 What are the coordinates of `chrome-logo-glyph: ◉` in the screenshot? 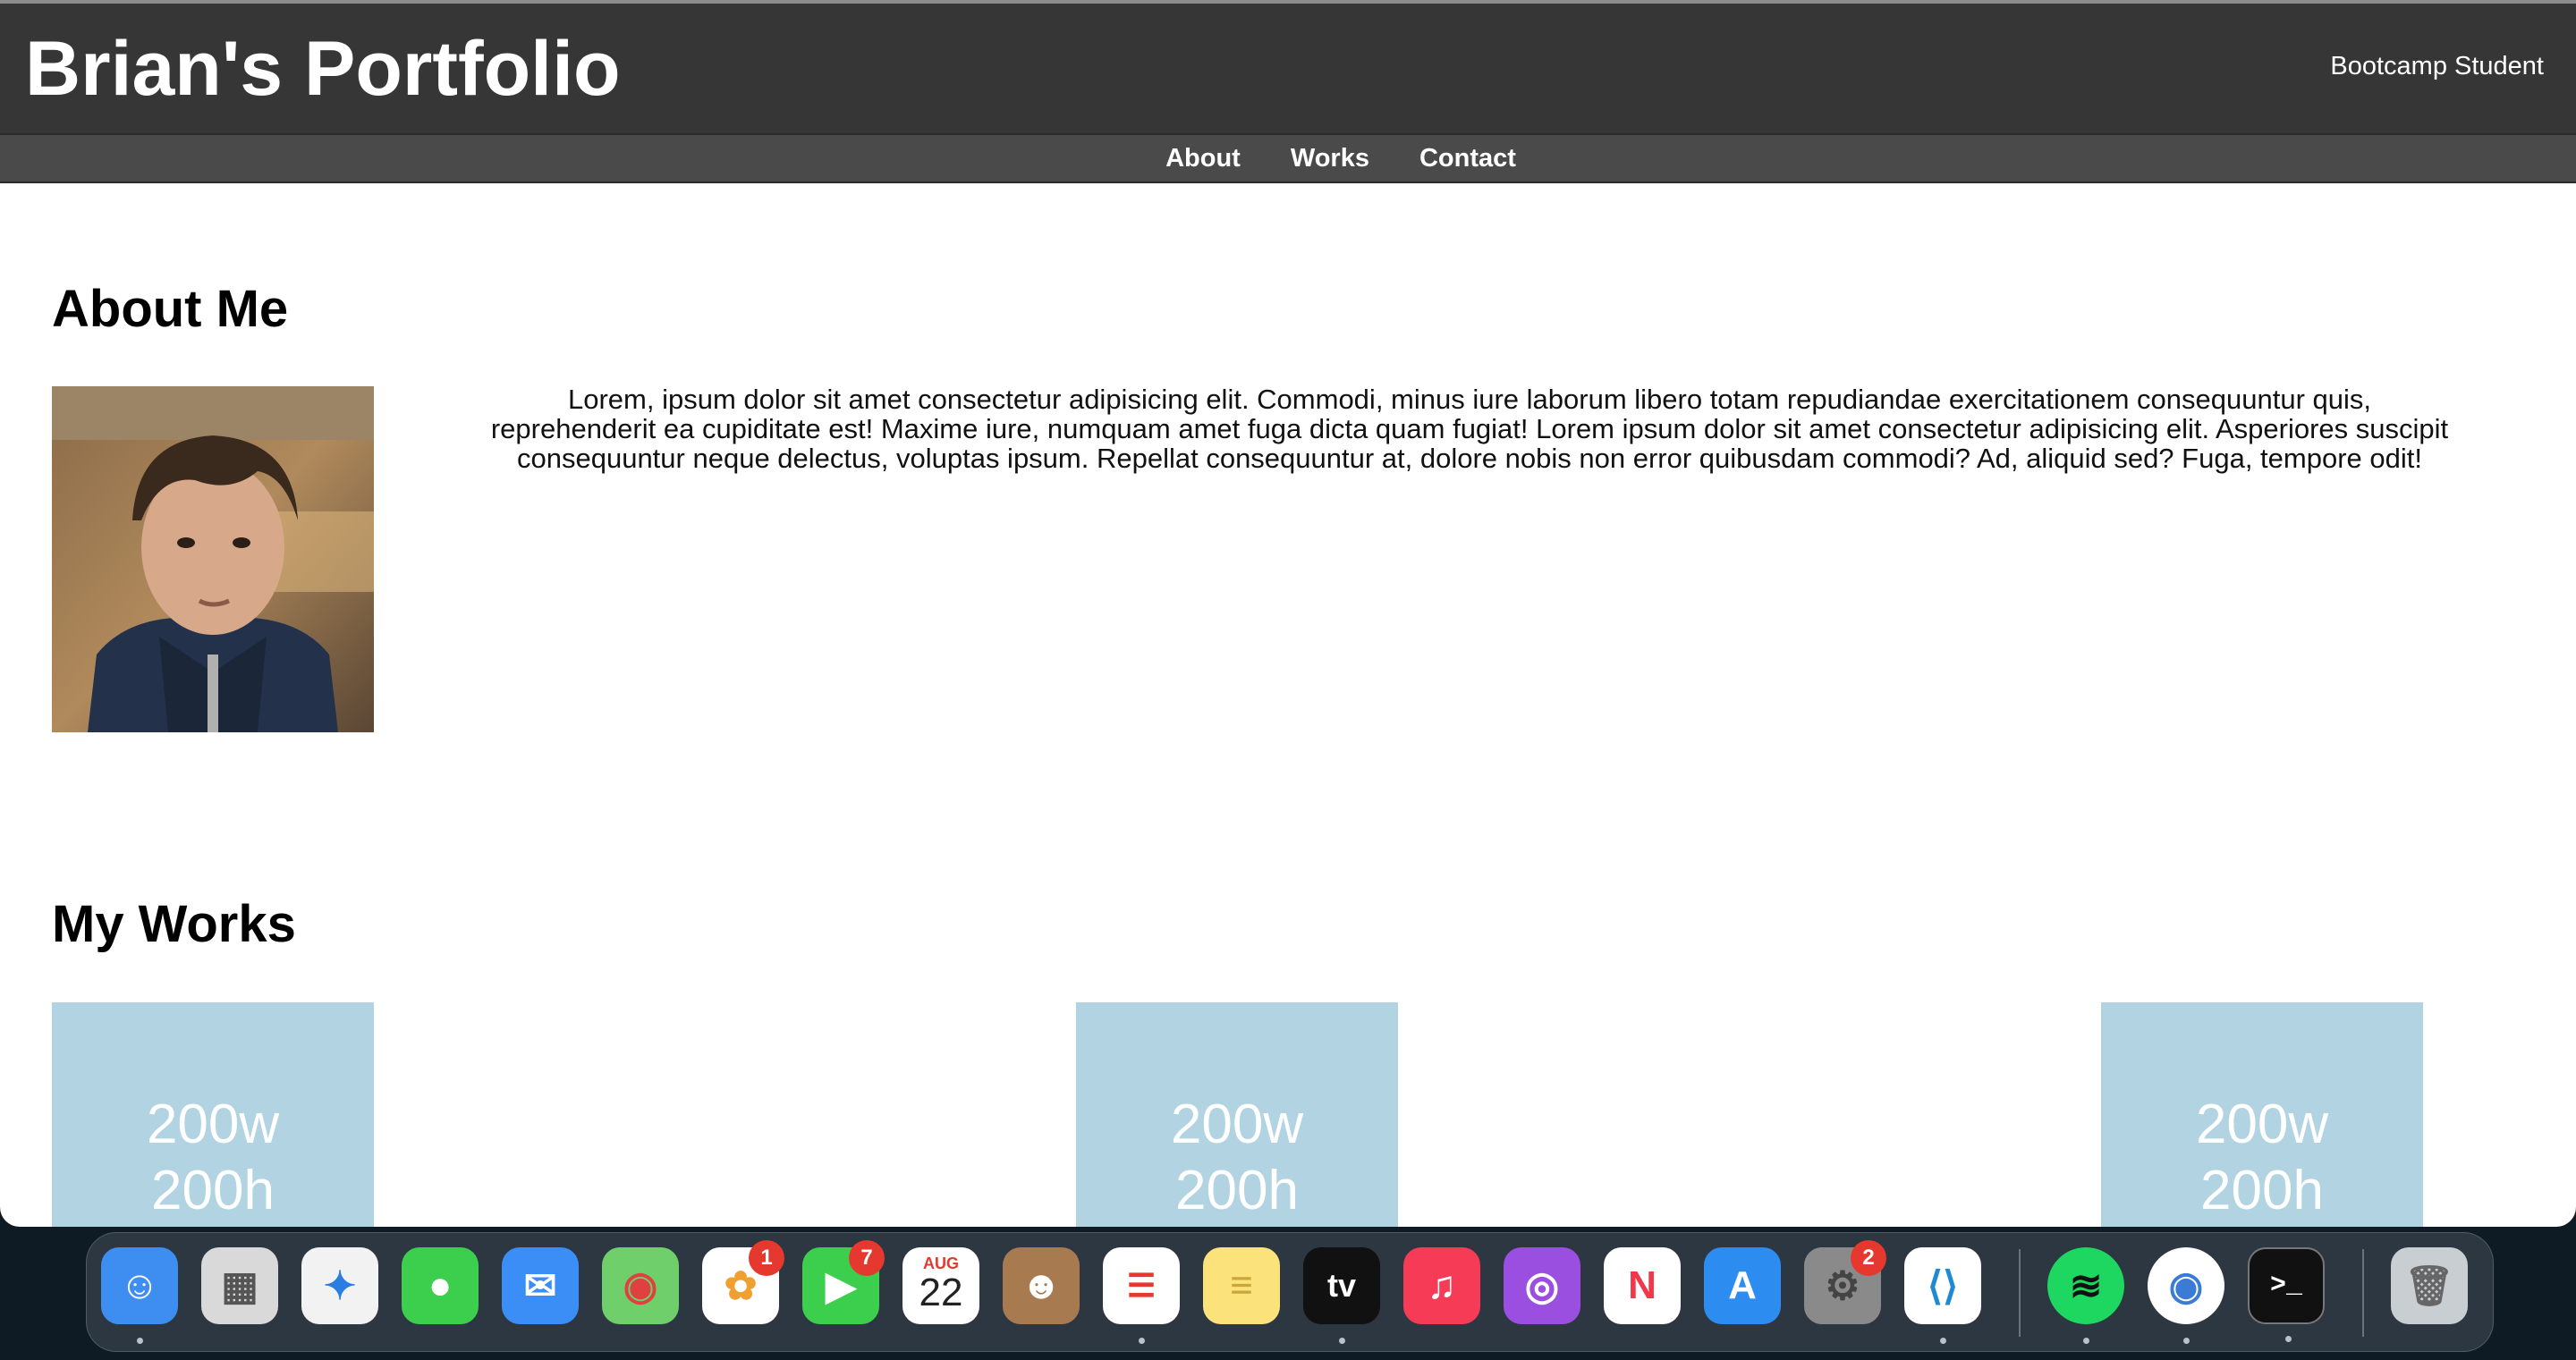 It's located at (2186, 1285).